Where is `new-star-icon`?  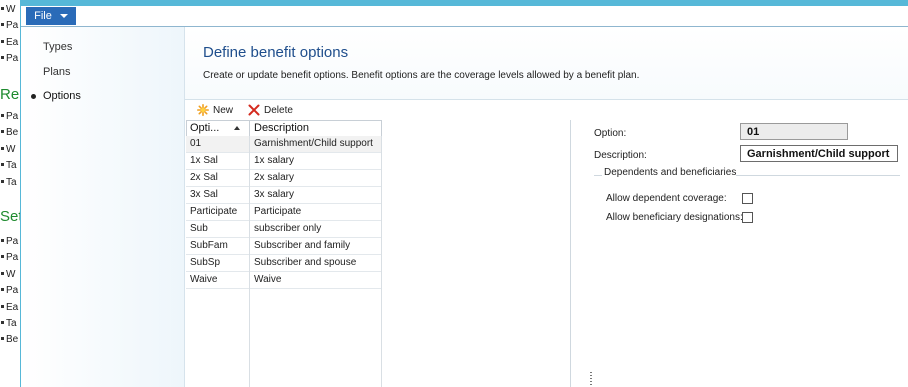 new-star-icon is located at coordinates (203, 110).